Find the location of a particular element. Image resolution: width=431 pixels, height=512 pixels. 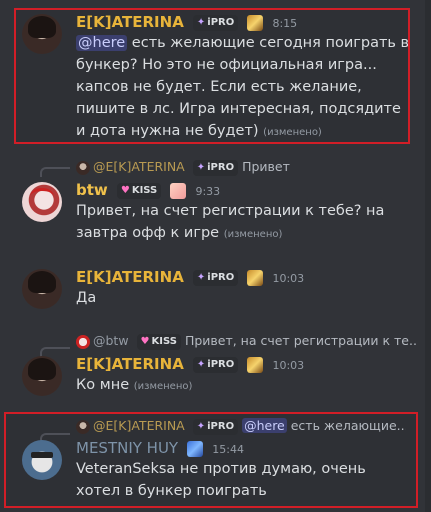

message-text: Да is located at coordinates (86, 298).